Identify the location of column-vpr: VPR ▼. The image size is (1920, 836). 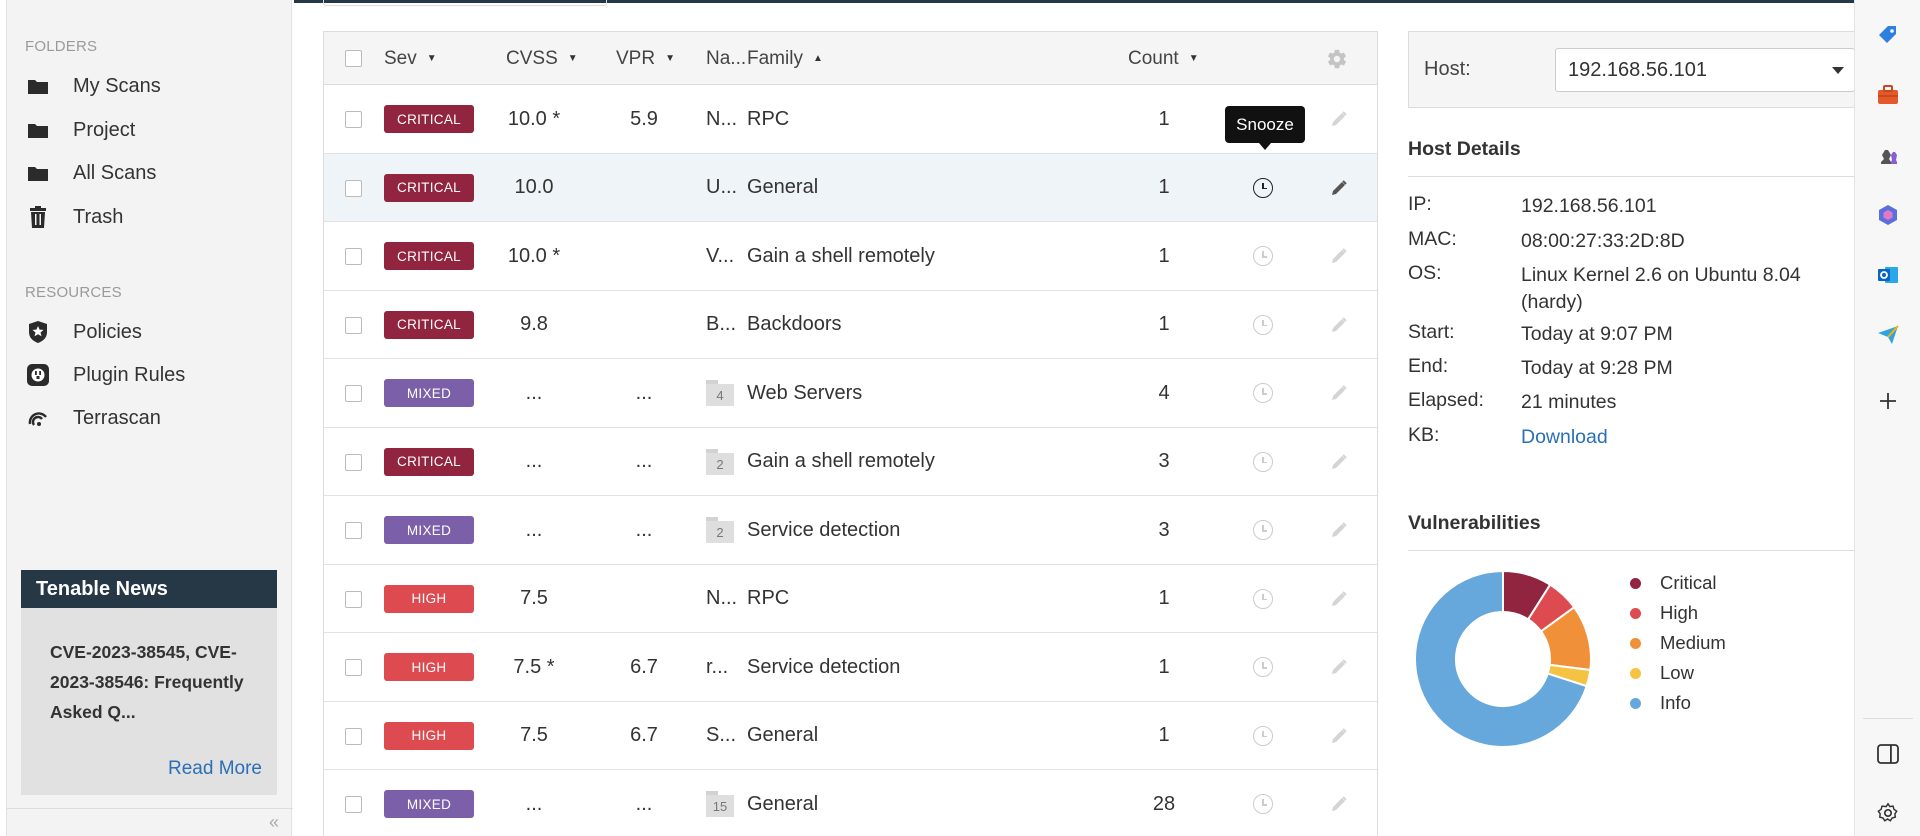
(645, 58).